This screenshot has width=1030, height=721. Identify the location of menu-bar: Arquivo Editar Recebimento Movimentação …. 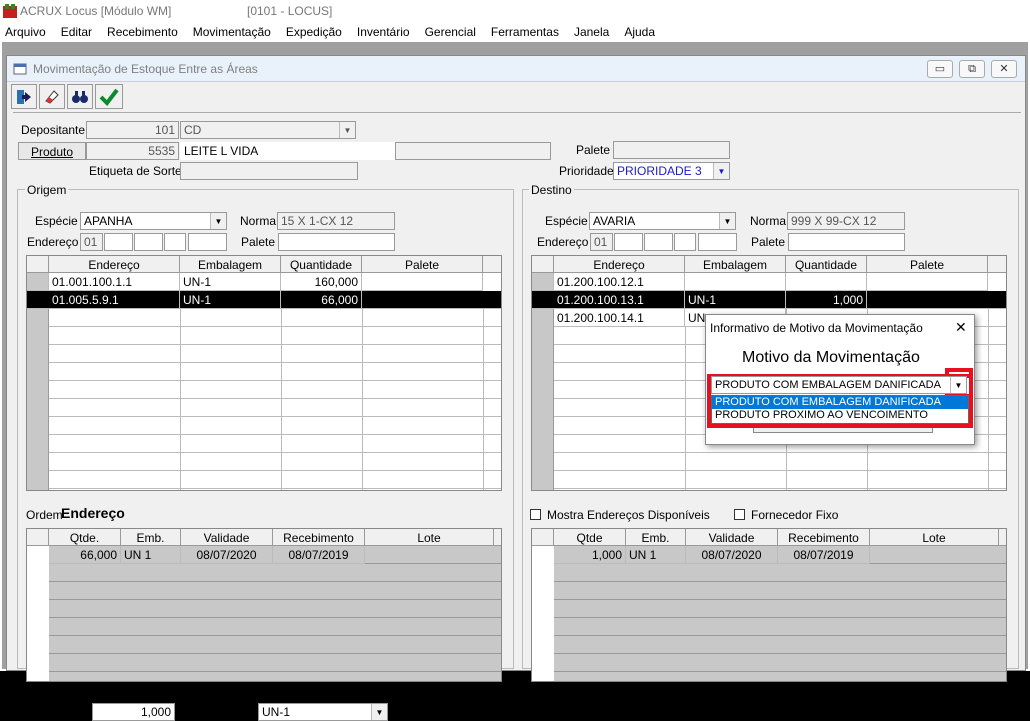
(515, 32).